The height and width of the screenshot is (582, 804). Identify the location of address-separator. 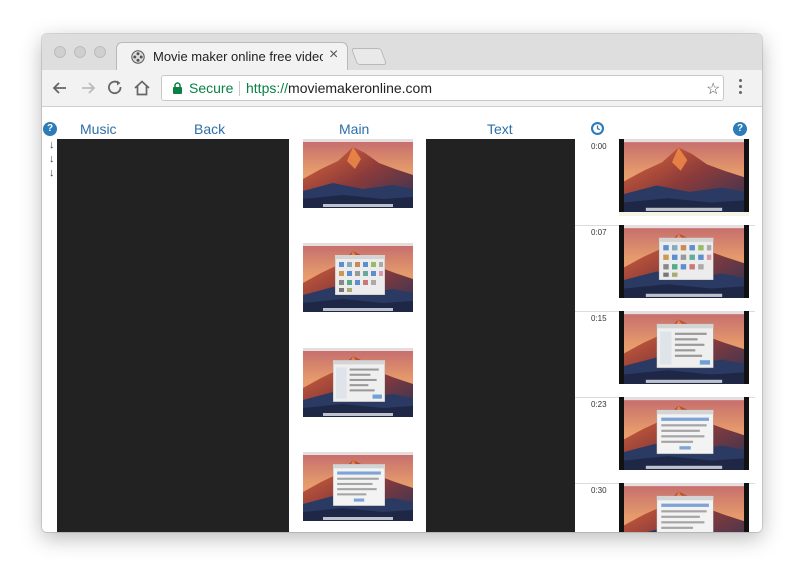
(239, 88).